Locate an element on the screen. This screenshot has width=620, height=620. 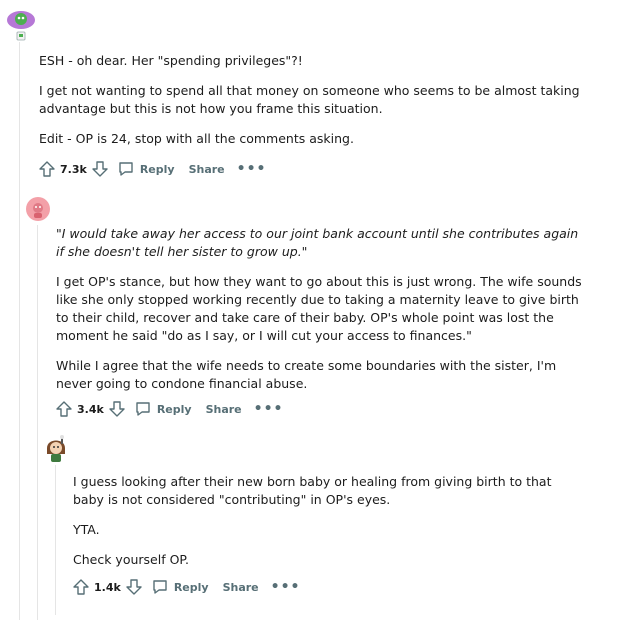
pink-avatar-icon is located at coordinates (38, 209).